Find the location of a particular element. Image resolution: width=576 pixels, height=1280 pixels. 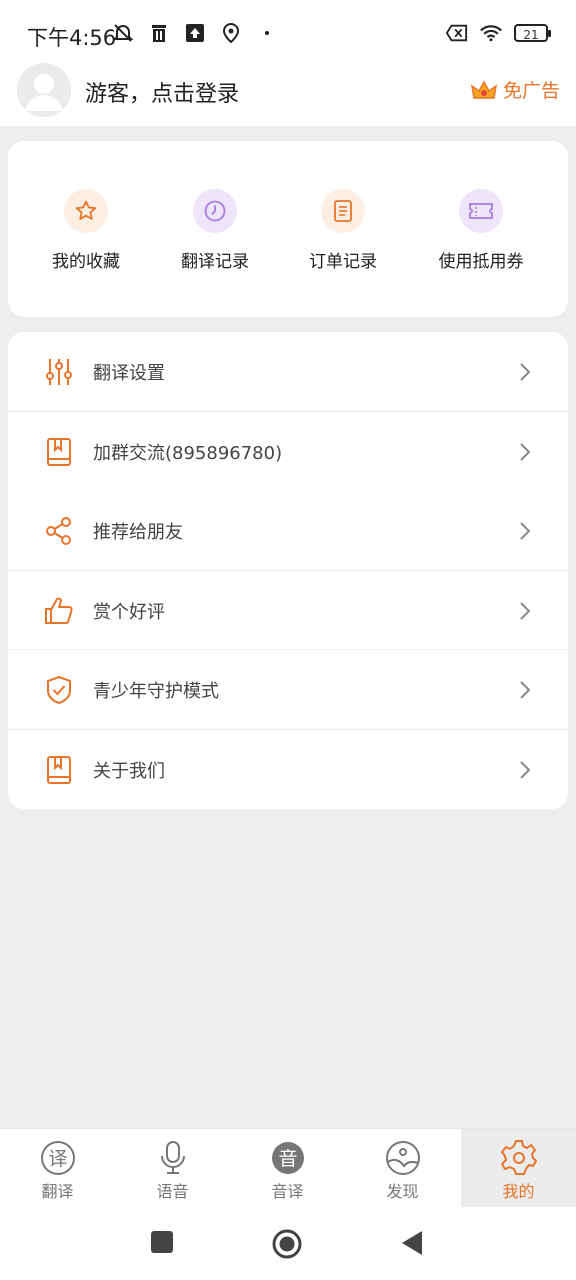

no-sim-icon is located at coordinates (457, 33).